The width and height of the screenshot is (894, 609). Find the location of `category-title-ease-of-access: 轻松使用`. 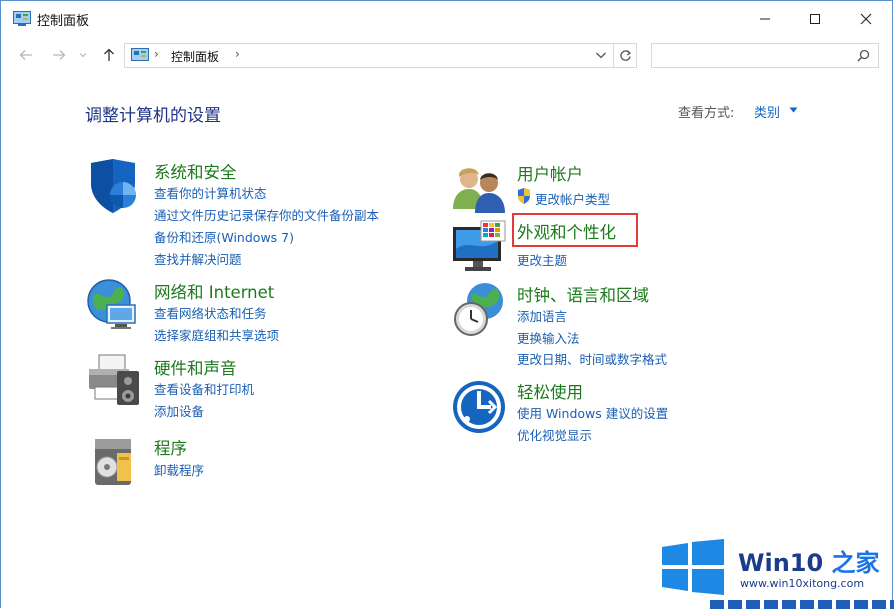

category-title-ease-of-access: 轻松使用 is located at coordinates (550, 391).